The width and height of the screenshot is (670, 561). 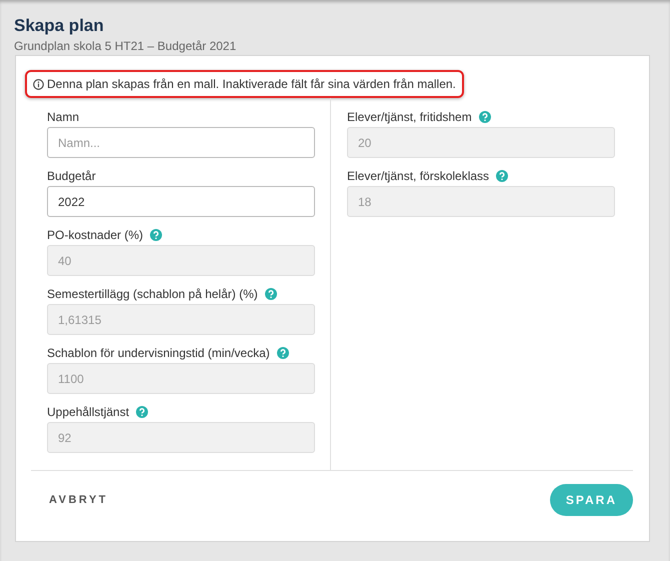 I want to click on notice-text: Denna plan skapas från en mall. Inaktiverade fält får sina värden från mallen., so click(x=251, y=84).